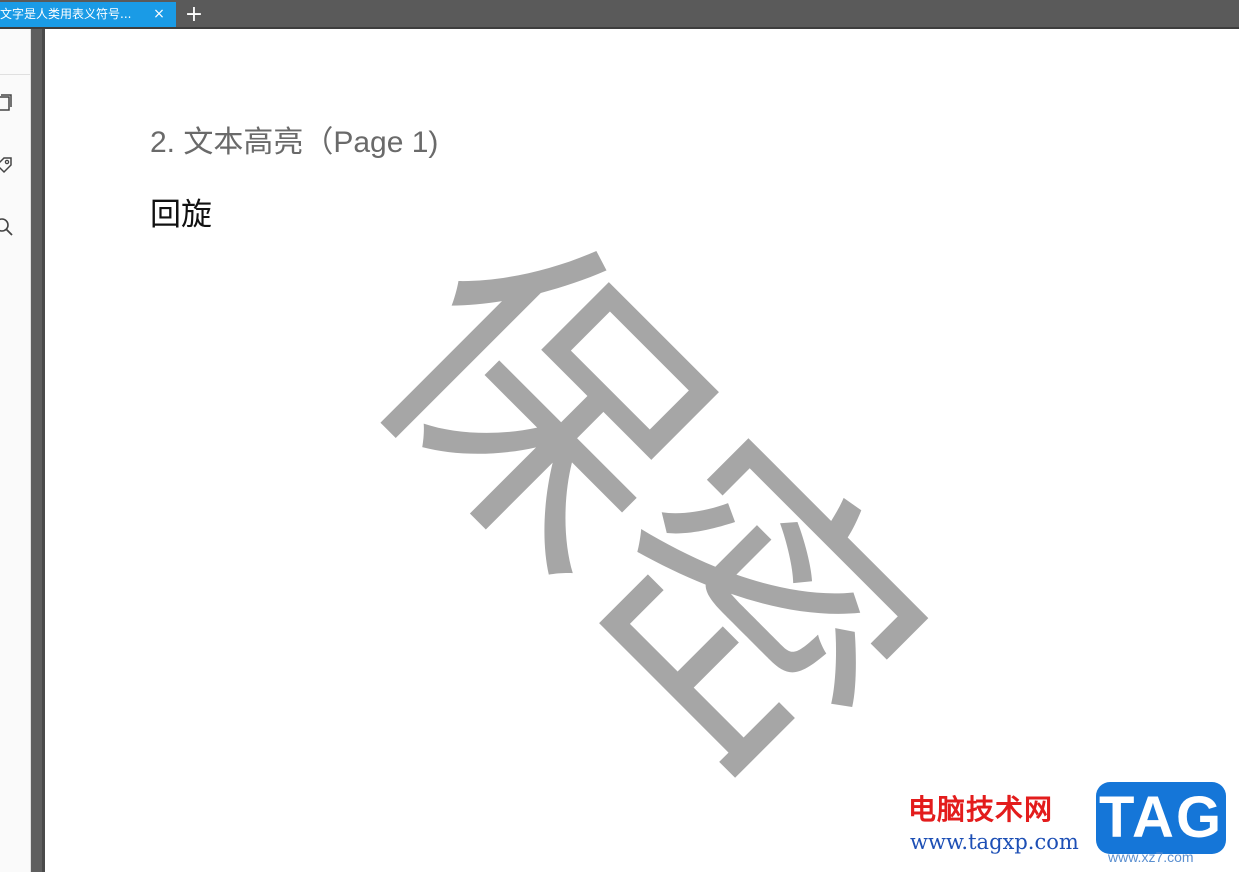 This screenshot has width=1239, height=872. Describe the element at coordinates (181, 211) in the screenshot. I see `body-text: 回旋` at that location.